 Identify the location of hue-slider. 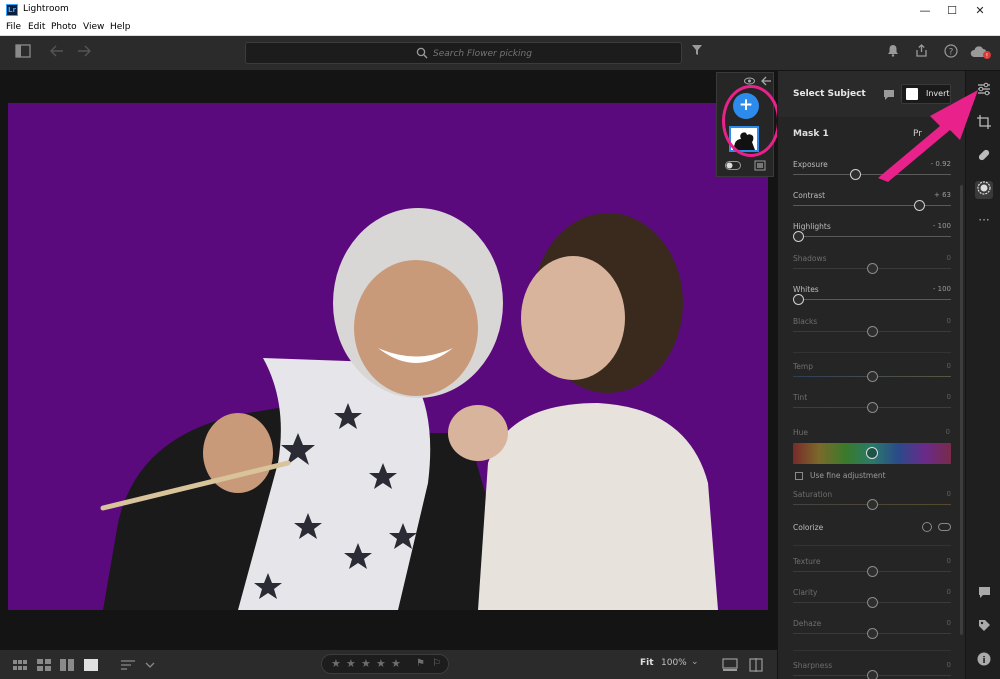
(872, 453).